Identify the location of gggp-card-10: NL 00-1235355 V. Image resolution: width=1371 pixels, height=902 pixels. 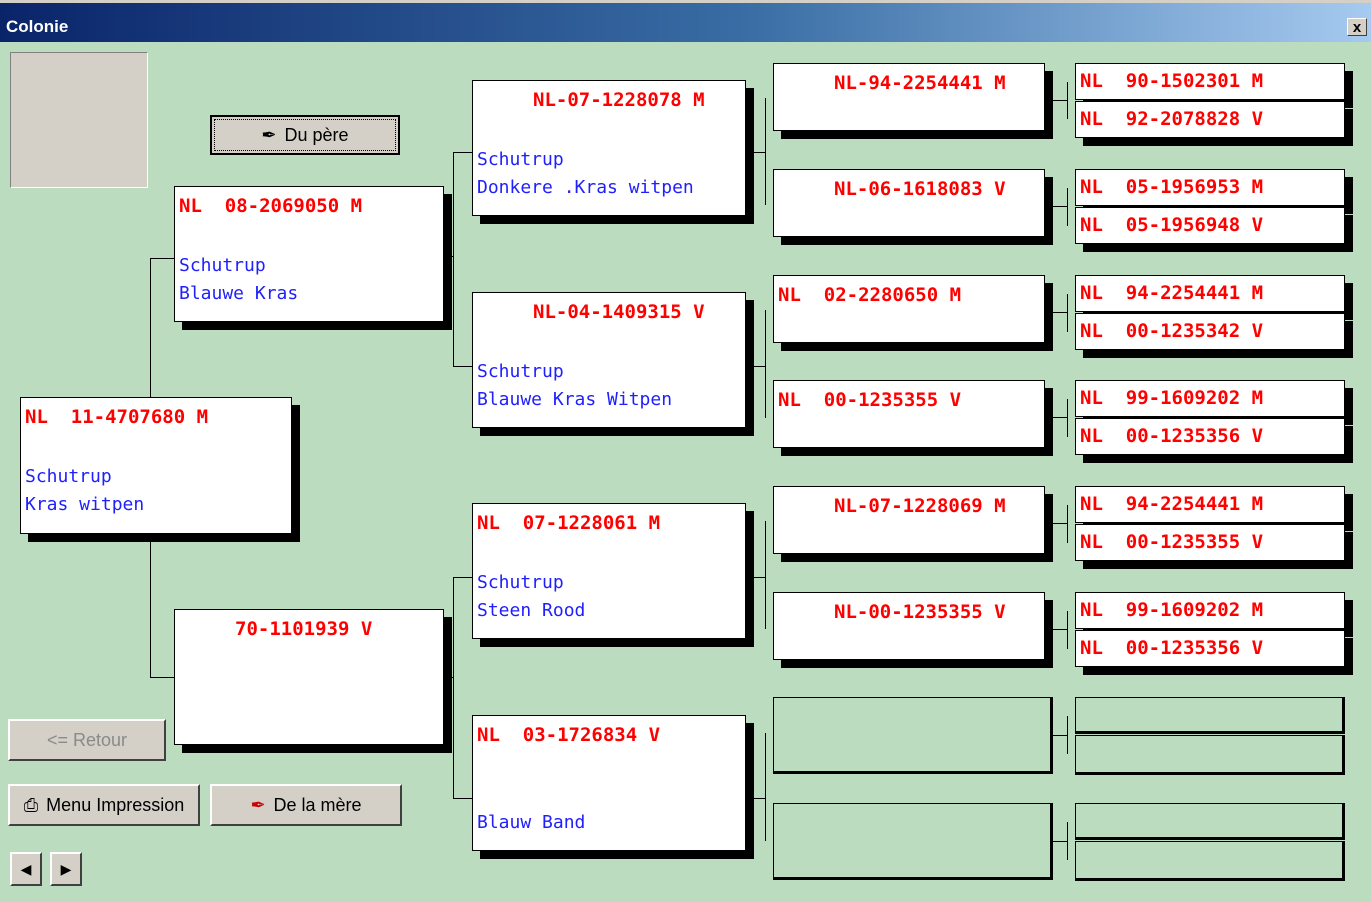
(1210, 542).